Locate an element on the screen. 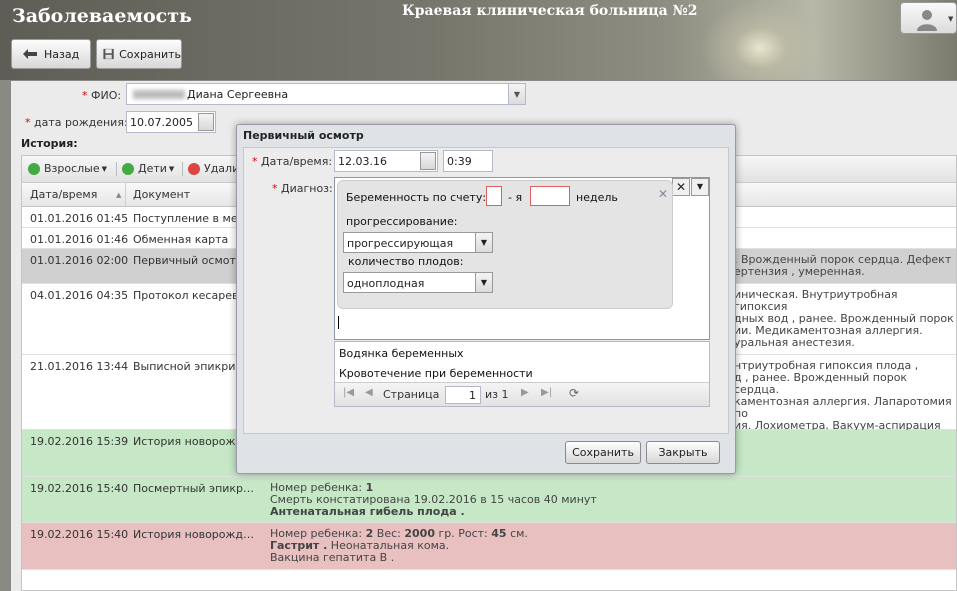 This screenshot has width=957, height=591. vaccine-note: Вакцина гепатита В . is located at coordinates (332, 557).